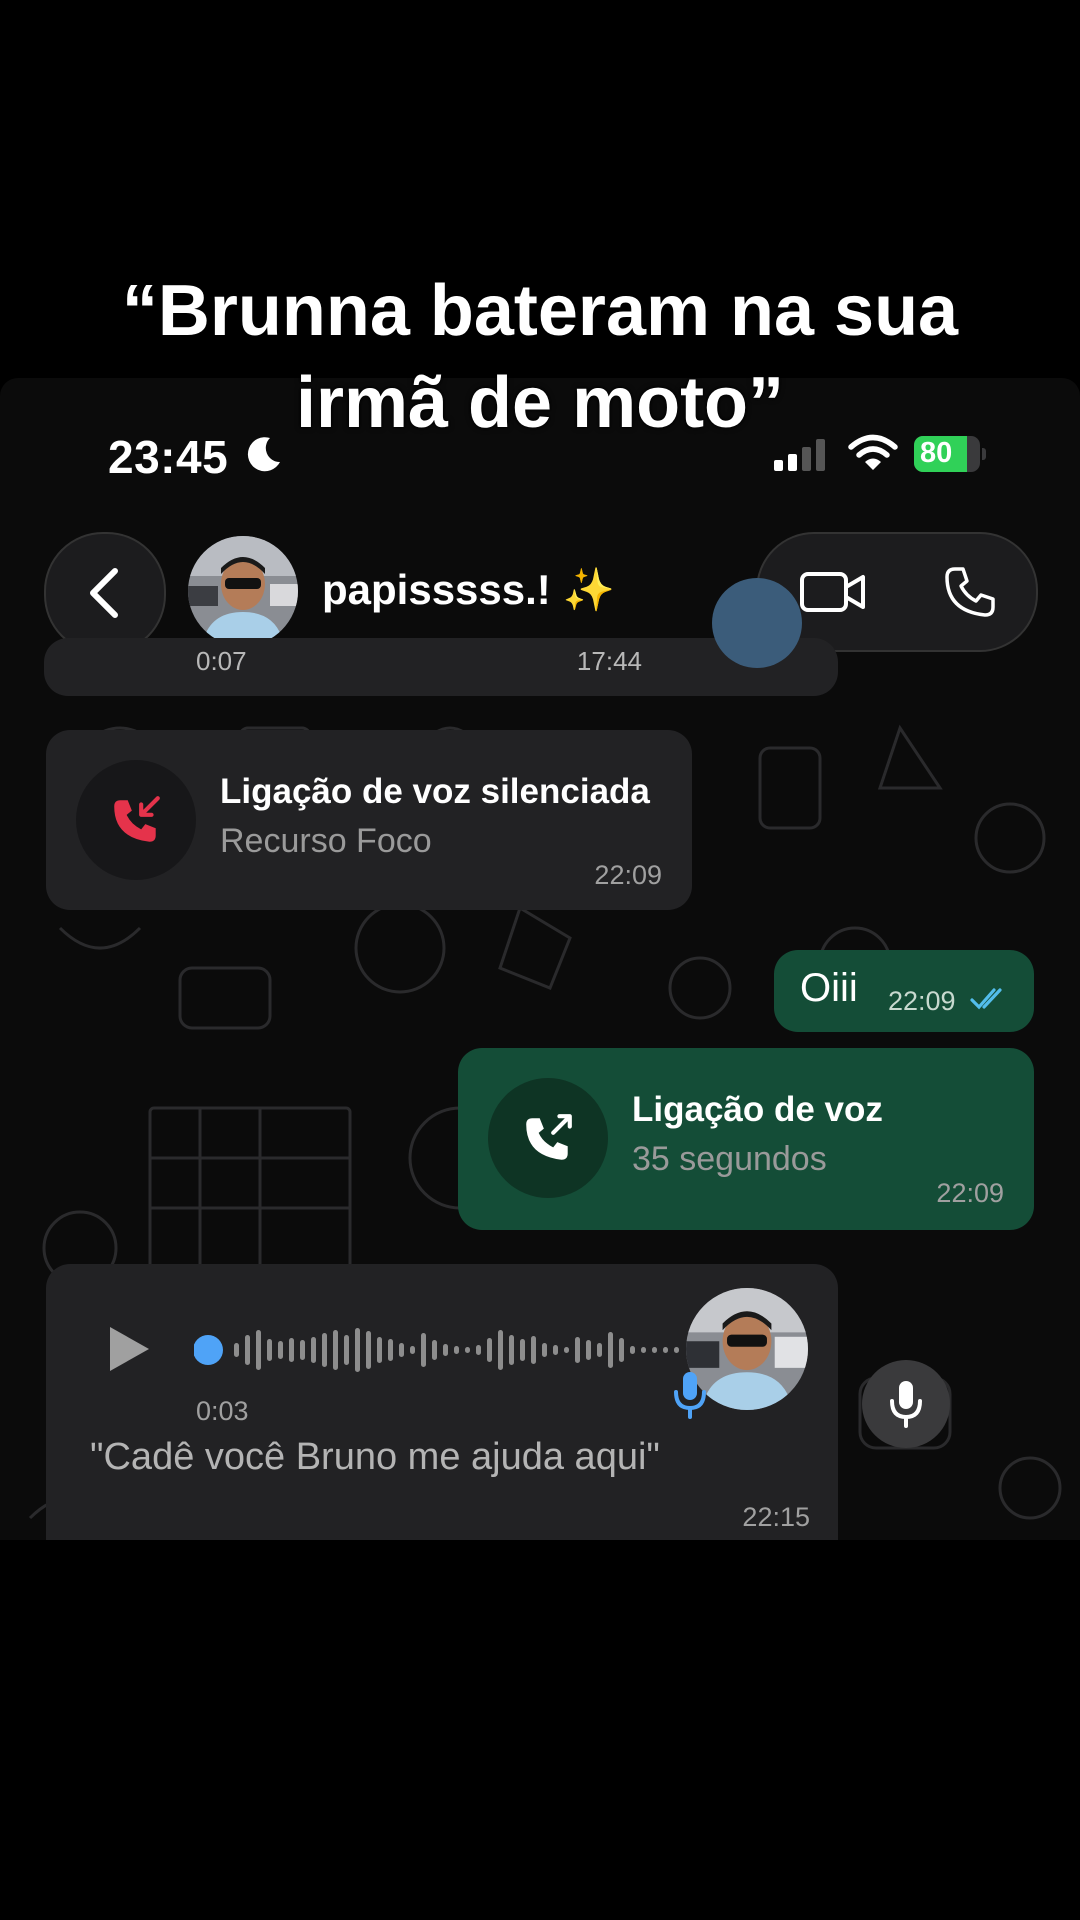  I want to click on video-call-icon, so click(832, 592).